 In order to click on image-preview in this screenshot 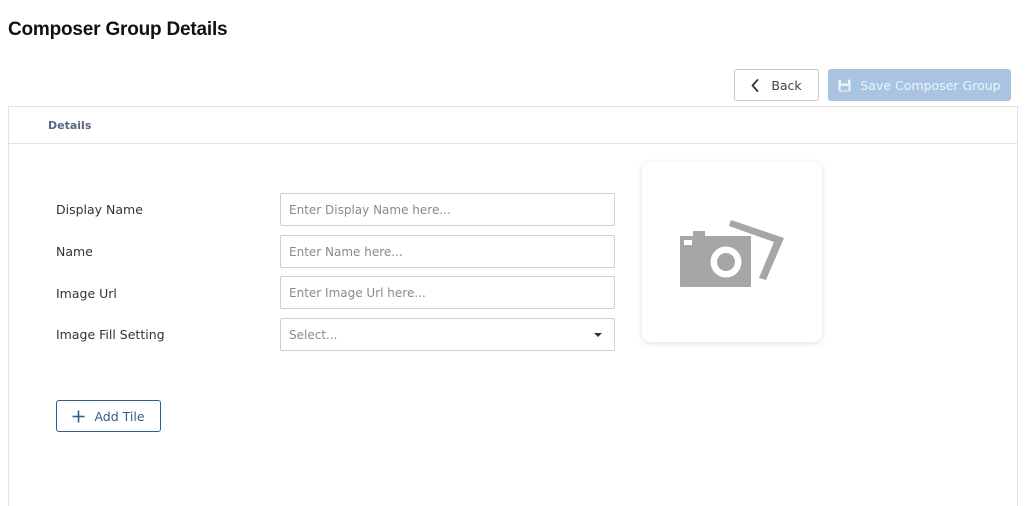, I will do `click(732, 252)`.